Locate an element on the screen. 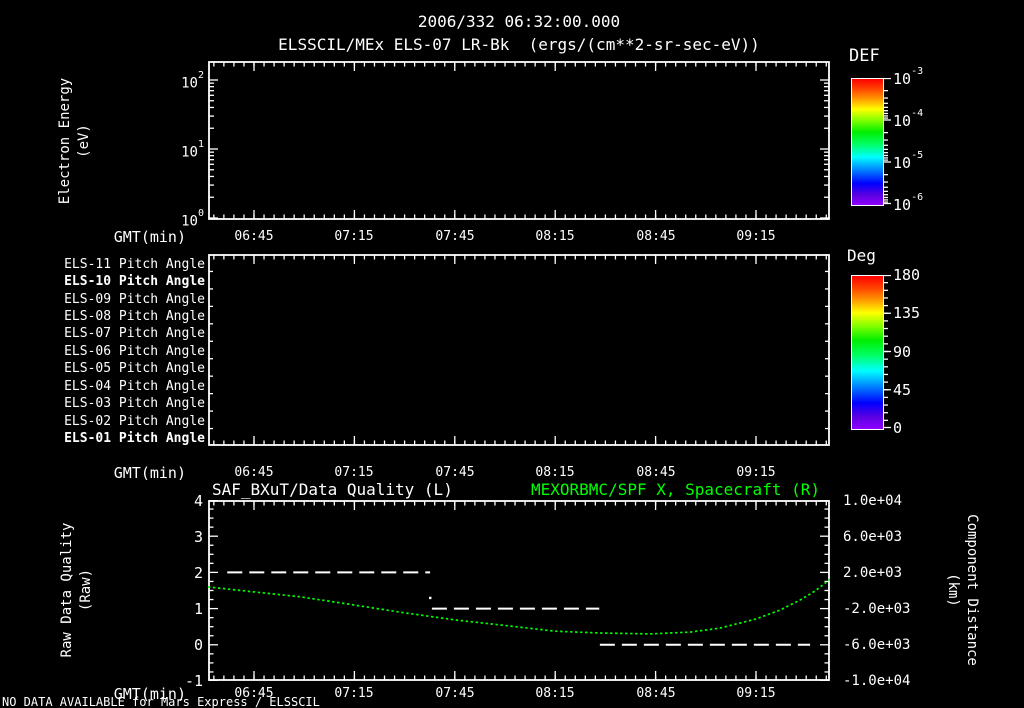 This screenshot has height=708, width=1024. distance-ytick: 2.0e+03 is located at coordinates (873, 573).